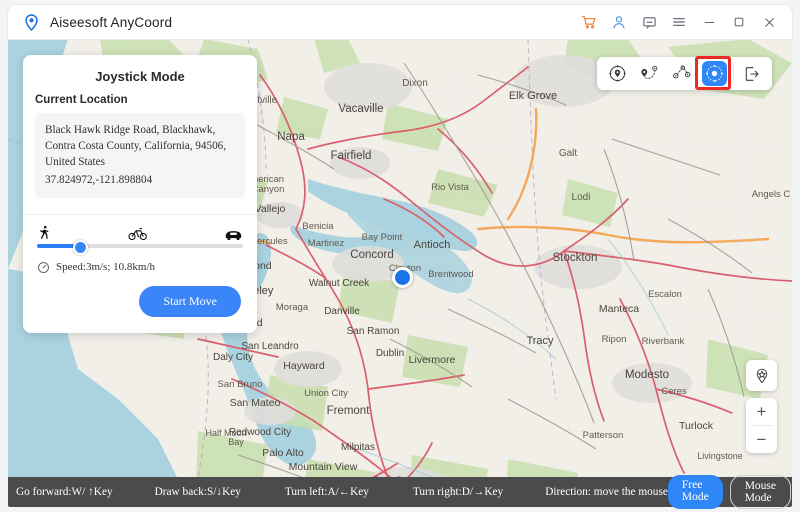  What do you see at coordinates (81, 100) in the screenshot?
I see `current-location-label: Current Location` at bounding box center [81, 100].